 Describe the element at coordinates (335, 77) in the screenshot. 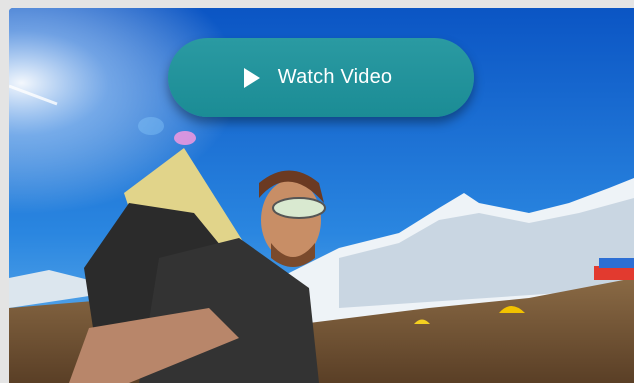

I see `watch-video-label: Watch Video` at that location.